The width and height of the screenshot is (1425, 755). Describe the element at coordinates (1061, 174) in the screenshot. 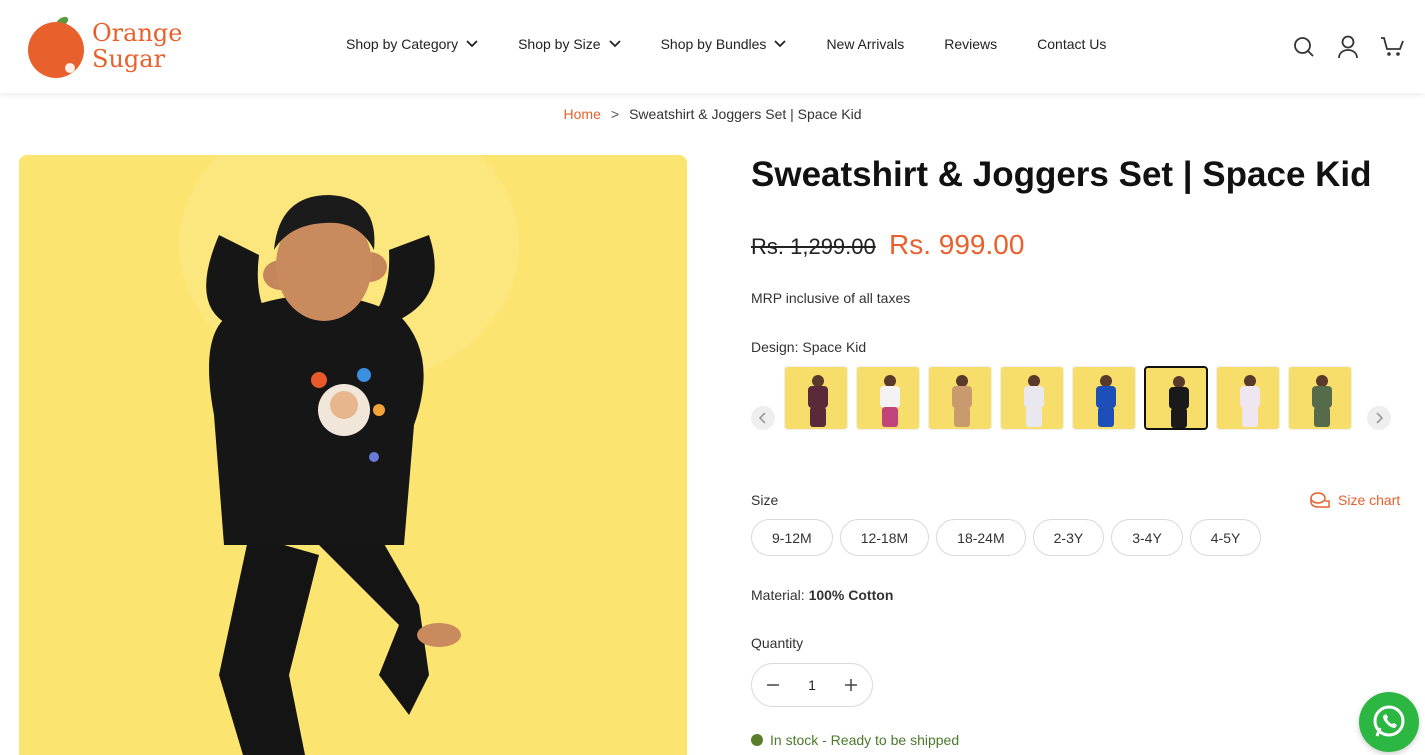

I see `product-title: Sweatshirt & Joggers Set | Space Kid` at that location.